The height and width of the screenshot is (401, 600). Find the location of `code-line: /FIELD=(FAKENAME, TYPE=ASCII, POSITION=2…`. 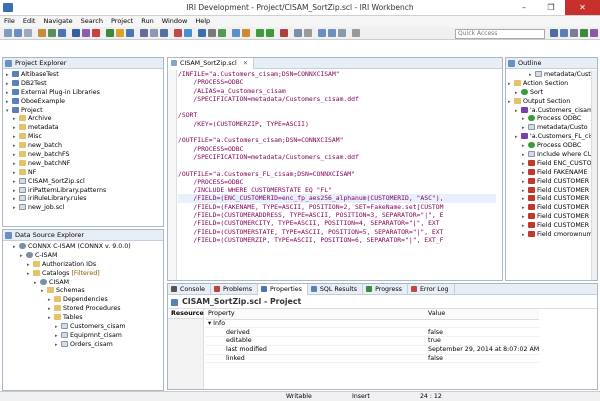

code-line: /FIELD=(FAKENAME, TYPE=ASCII, POSITION=2… is located at coordinates (337, 207).